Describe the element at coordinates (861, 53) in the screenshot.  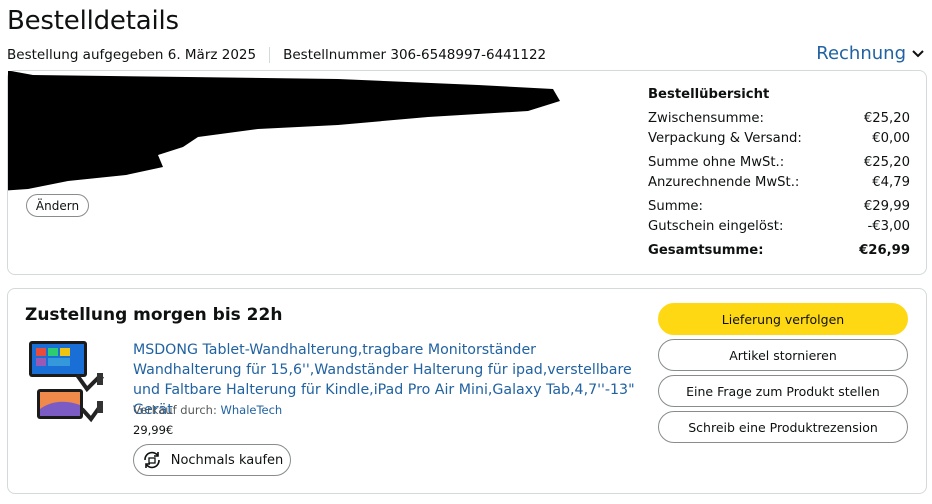
I see `invoice-label: Rechnung` at that location.